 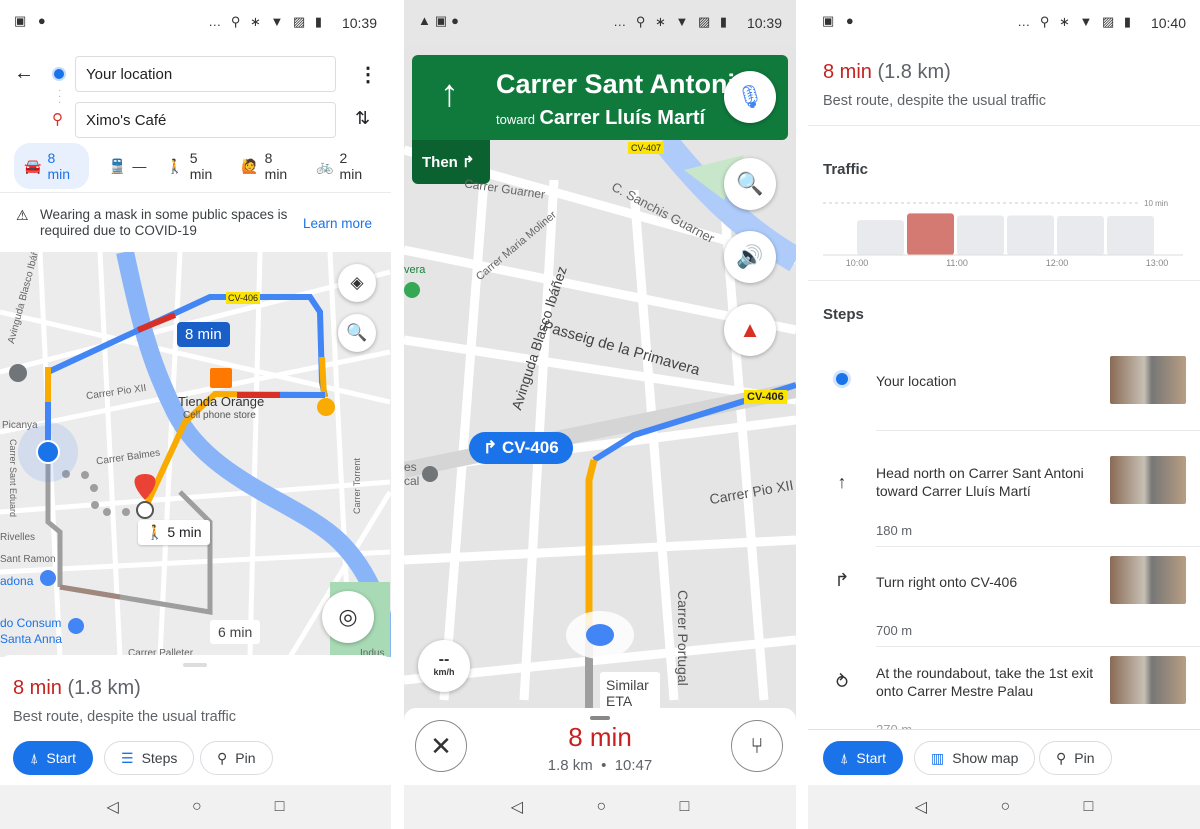 I want to click on layers-icon: ◈, so click(x=357, y=282).